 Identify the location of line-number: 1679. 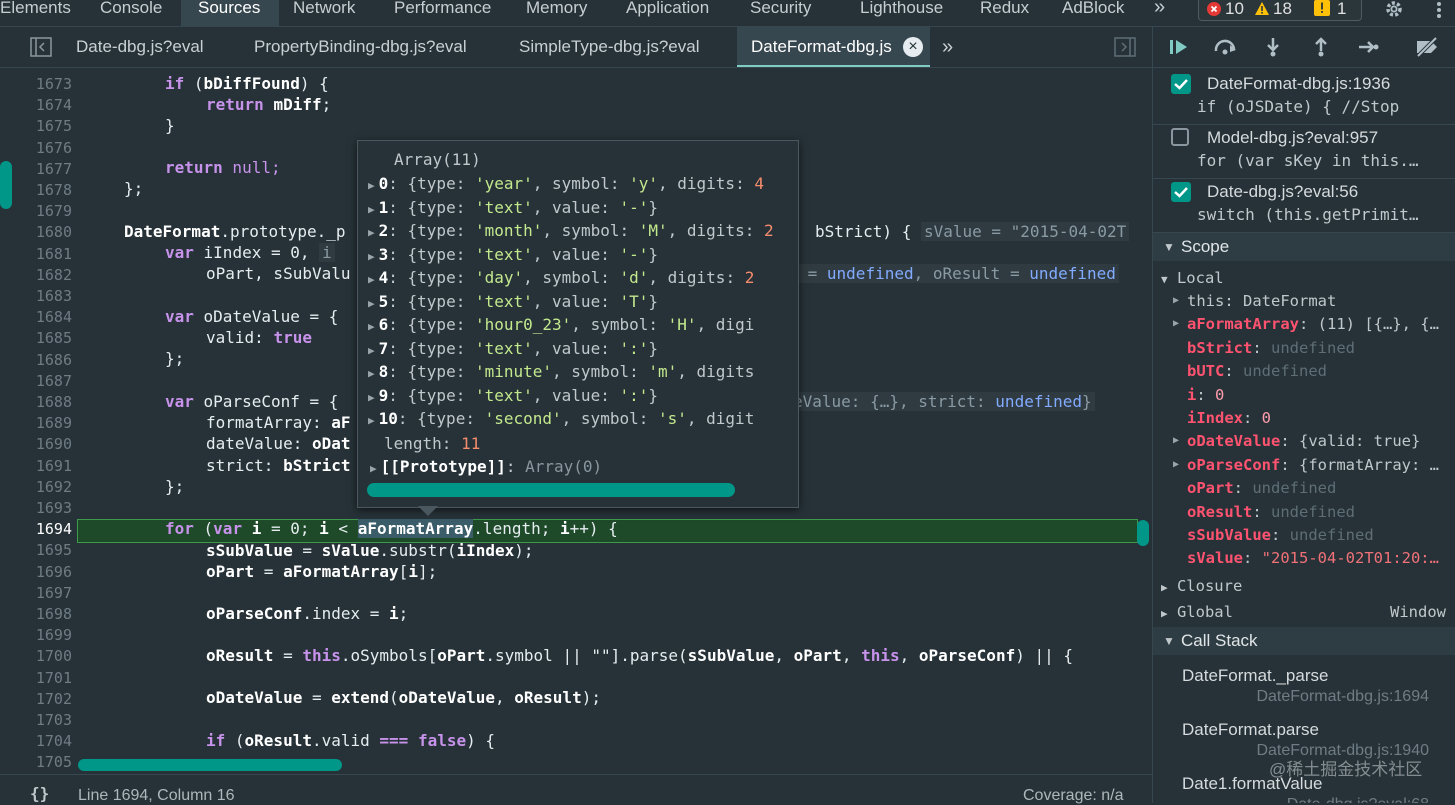
(36, 211).